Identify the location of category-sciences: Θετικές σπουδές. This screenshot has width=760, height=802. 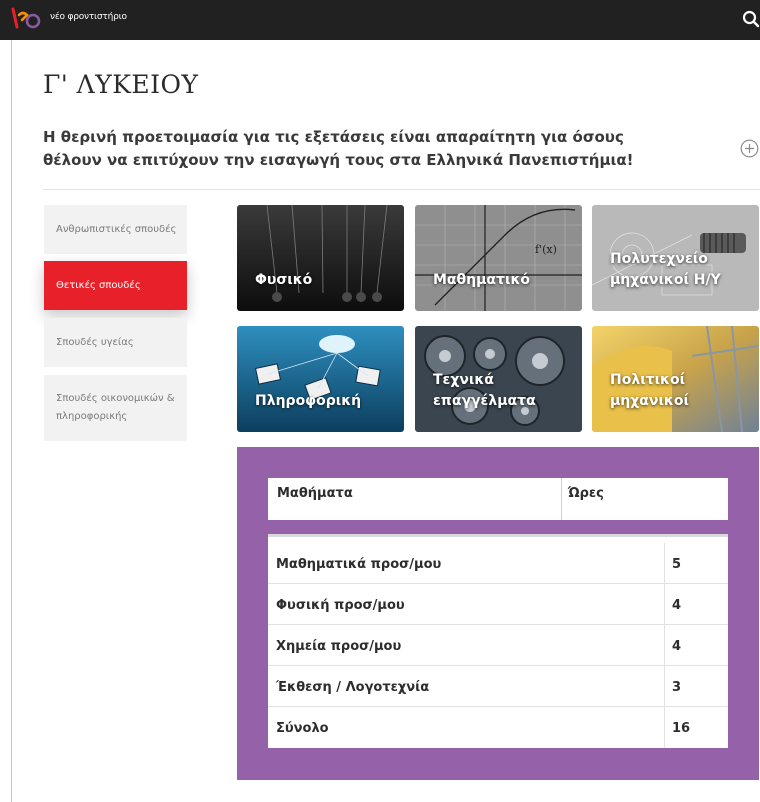
(115, 285).